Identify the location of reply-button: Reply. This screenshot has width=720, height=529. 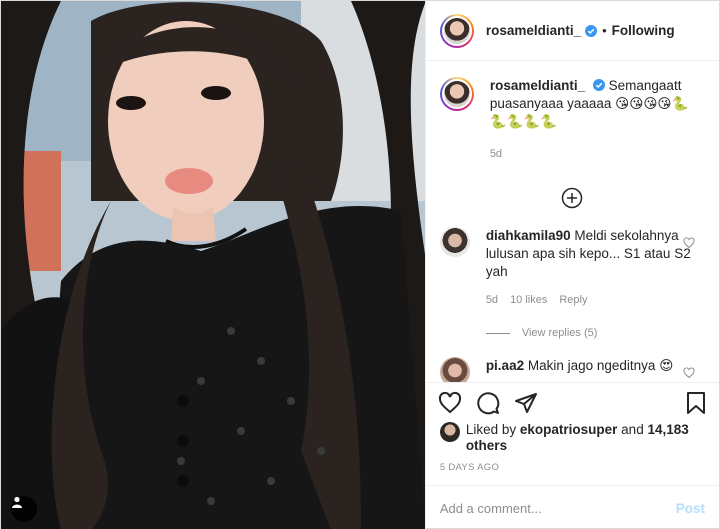
(573, 300).